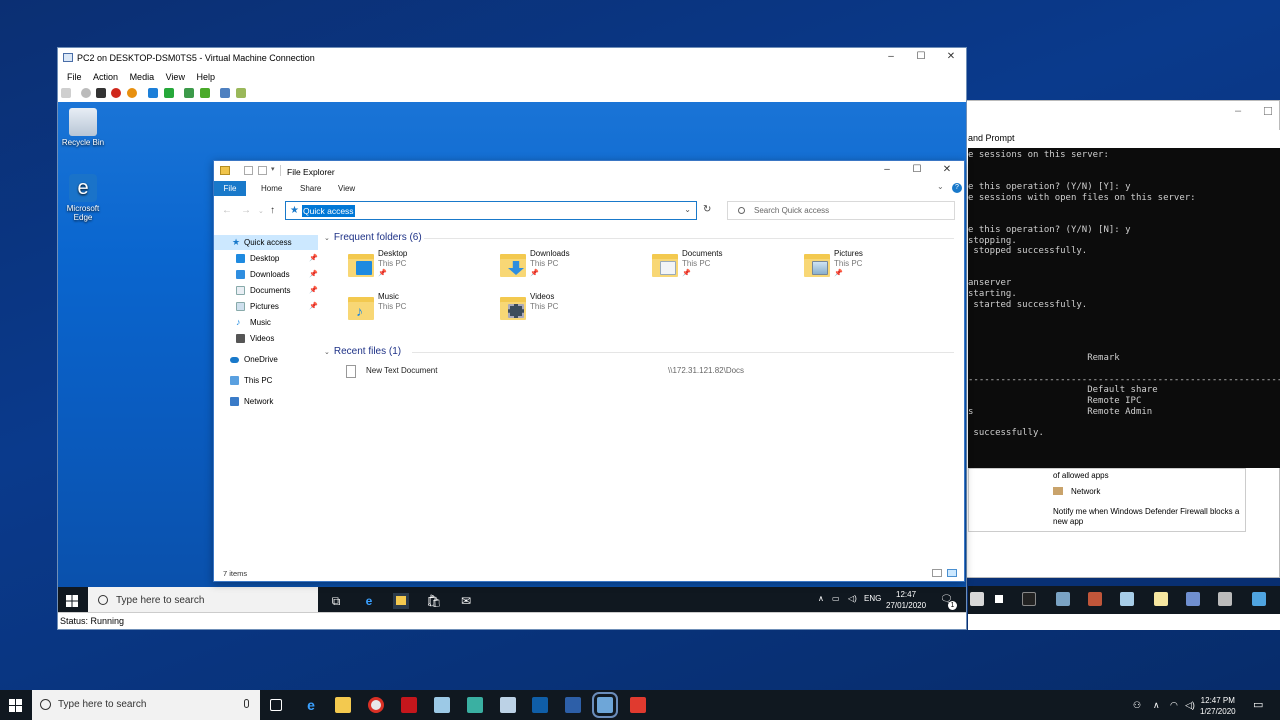 This screenshot has width=1280, height=720. What do you see at coordinates (132, 93) in the screenshot?
I see `save-state-icon` at bounding box center [132, 93].